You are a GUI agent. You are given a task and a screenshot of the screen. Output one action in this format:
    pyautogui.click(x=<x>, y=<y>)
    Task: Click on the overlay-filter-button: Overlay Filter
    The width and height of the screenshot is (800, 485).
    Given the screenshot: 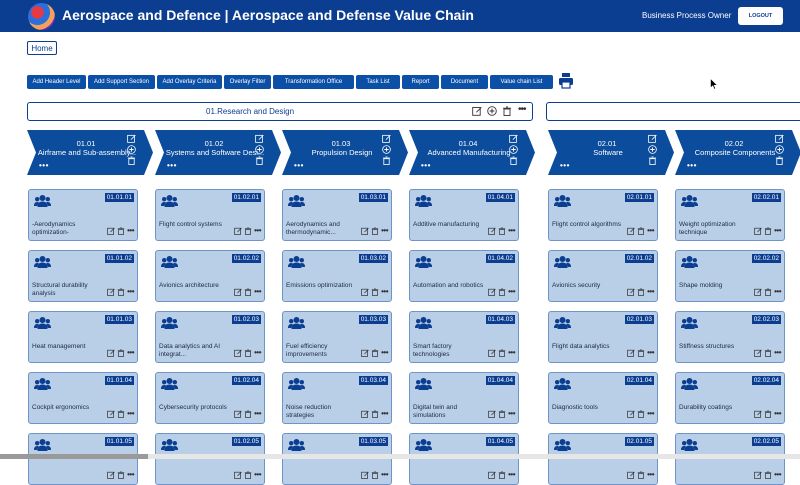 What is the action you would take?
    pyautogui.click(x=247, y=82)
    